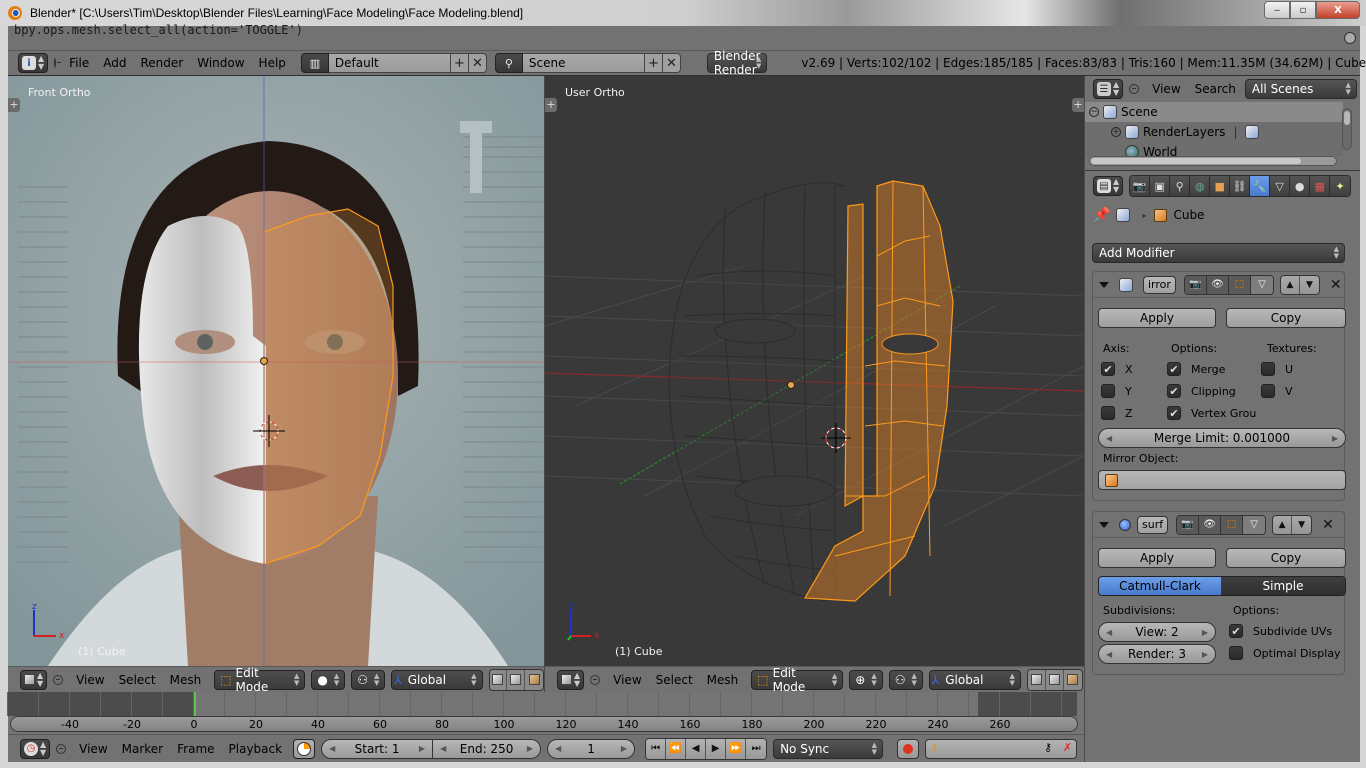 This screenshot has height=768, width=1366. Describe the element at coordinates (656, 748) in the screenshot. I see `jump-to-start-button: ⏮` at that location.